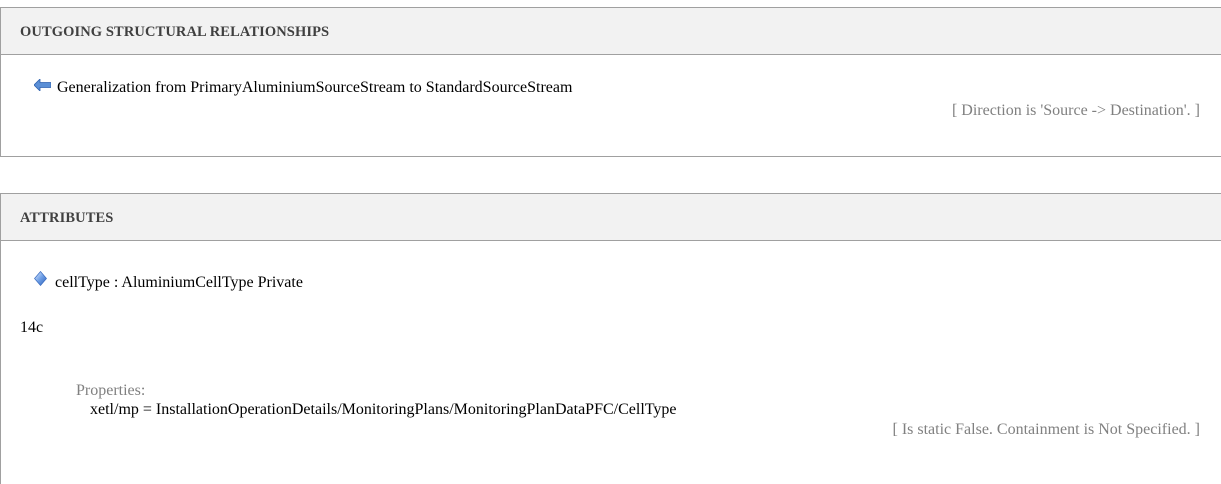 The image size is (1221, 484). What do you see at coordinates (611, 31) in the screenshot?
I see `section-header: OUTGOING STRUCTURAL RELATIONSHIPS` at bounding box center [611, 31].